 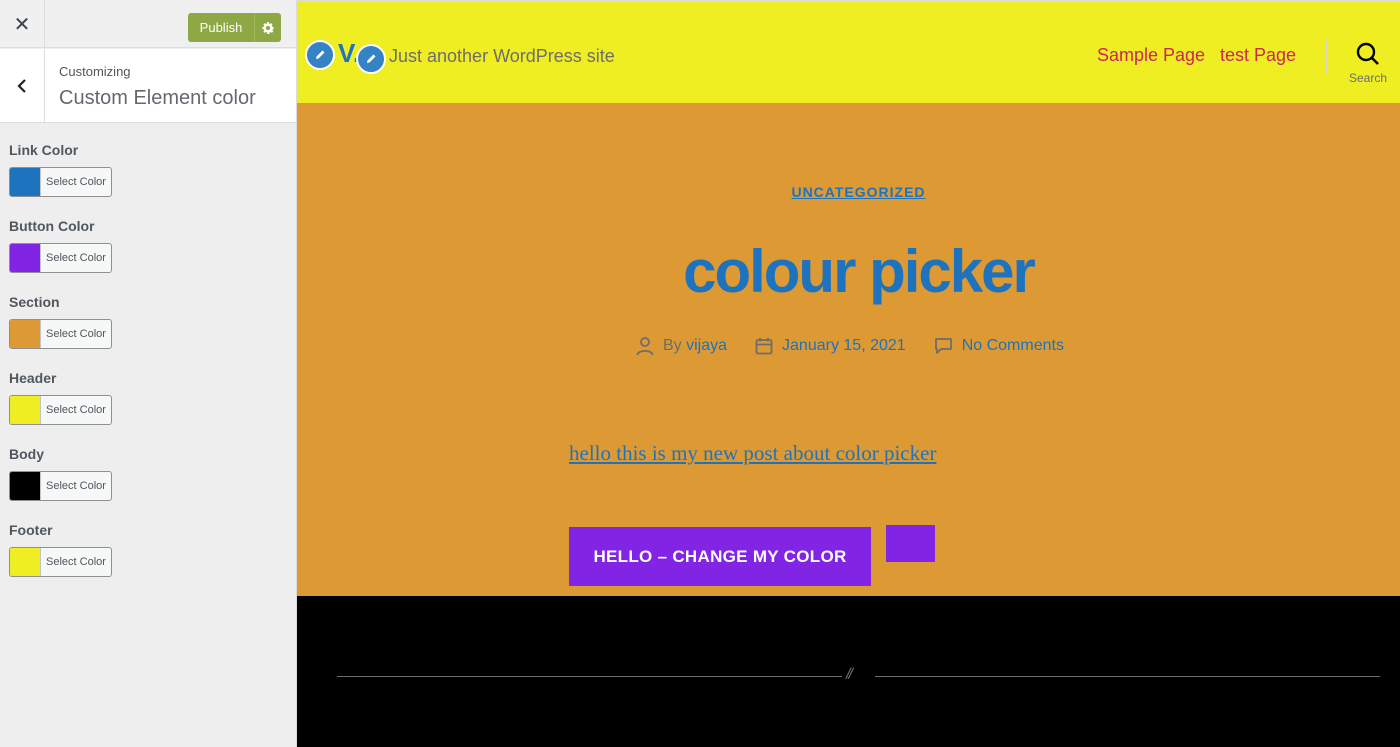 I want to click on control-label: Section, so click(x=34, y=302).